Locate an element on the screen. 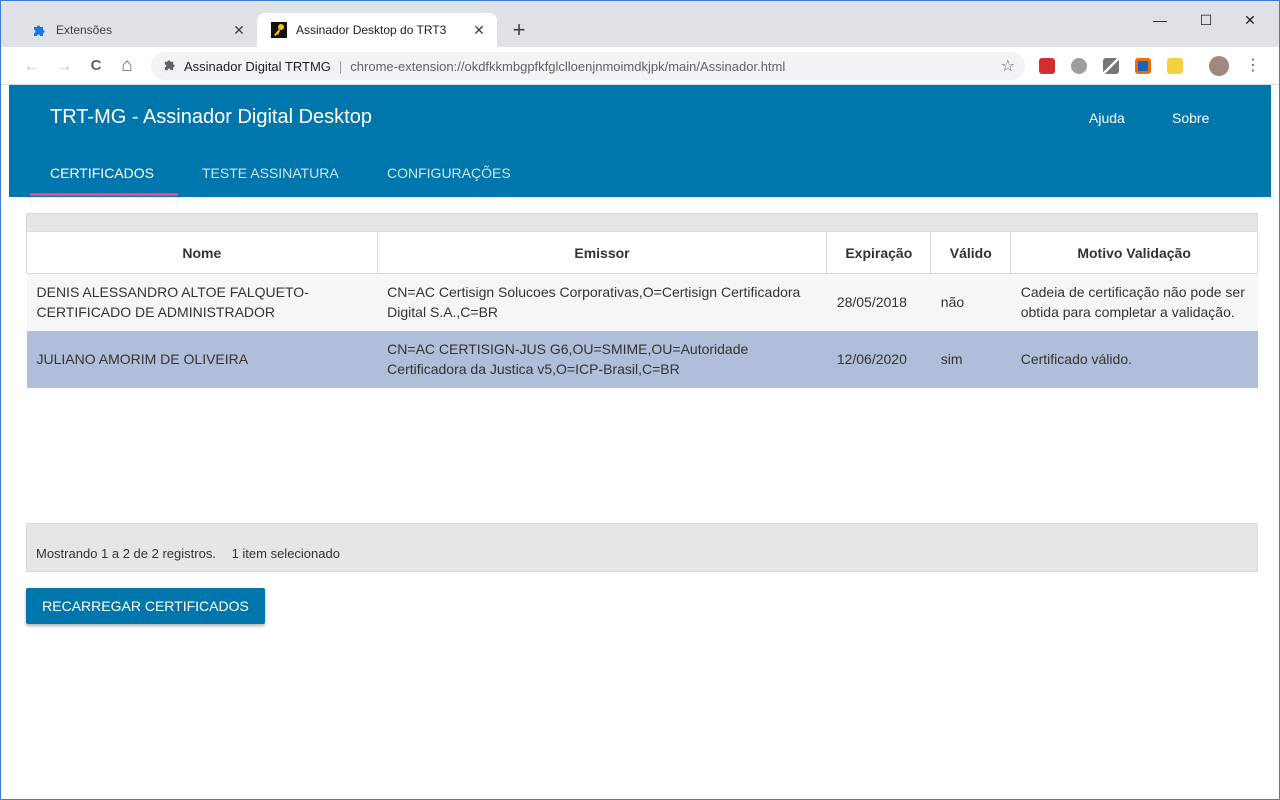 This screenshot has height=800, width=1280. column-header-valido: Válido is located at coordinates (971, 252).